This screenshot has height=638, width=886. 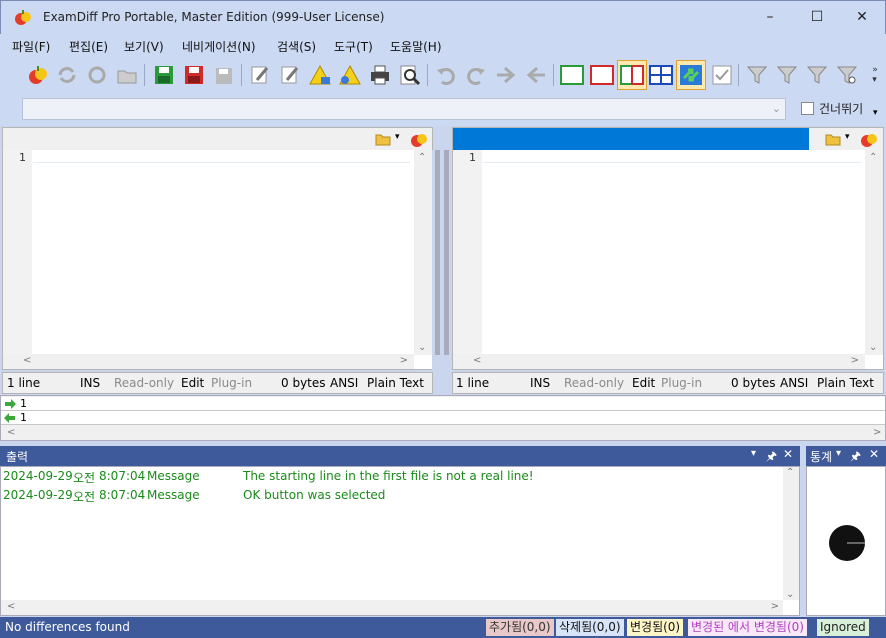 I want to click on filter-right-icon, so click(x=817, y=75).